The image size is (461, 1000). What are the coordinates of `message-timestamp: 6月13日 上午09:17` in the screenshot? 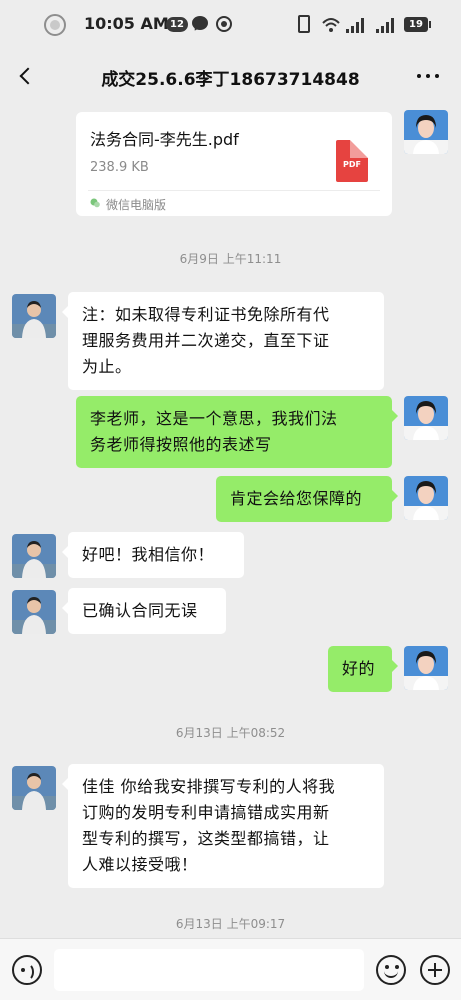 It's located at (230, 924).